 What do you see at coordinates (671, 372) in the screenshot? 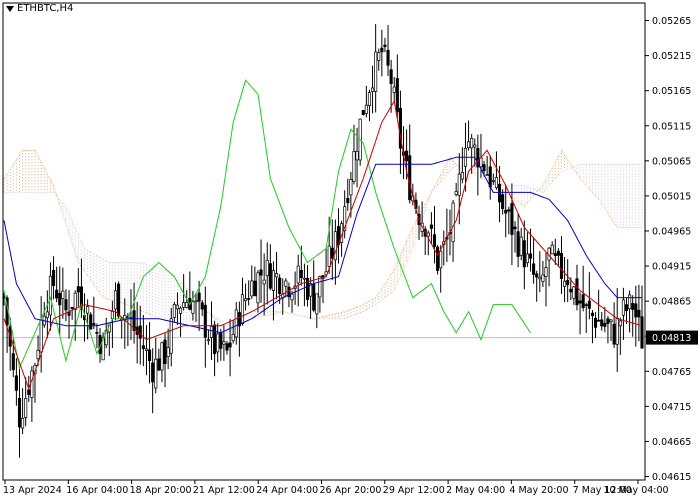
I see `y-tick-label: 0.04765` at bounding box center [671, 372].